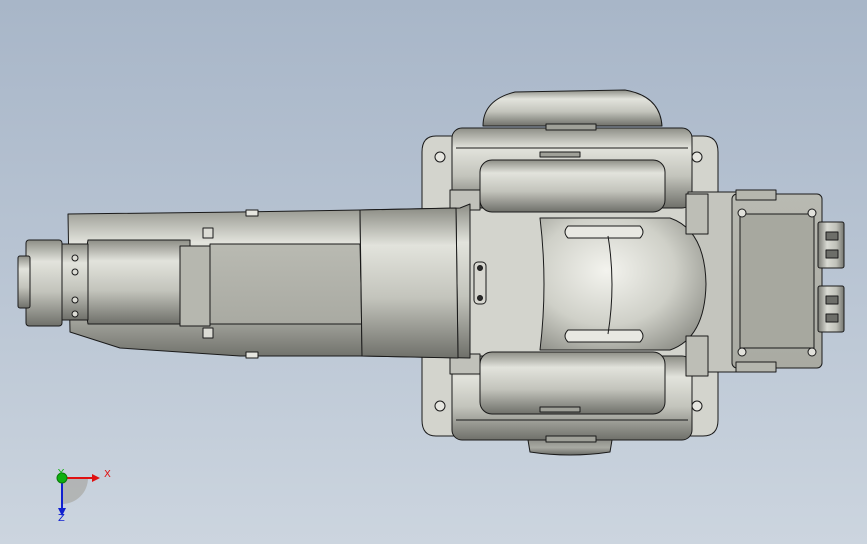  I want to click on triad-graphic, so click(78, 494).